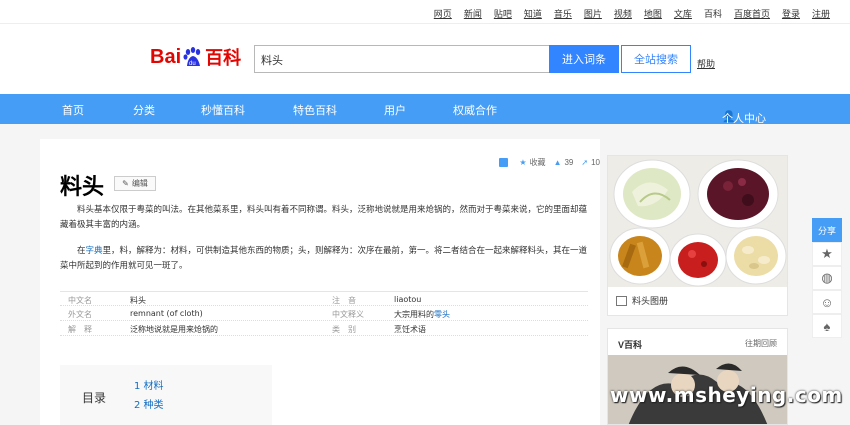  I want to click on like-button: ▲ 39, so click(564, 162).